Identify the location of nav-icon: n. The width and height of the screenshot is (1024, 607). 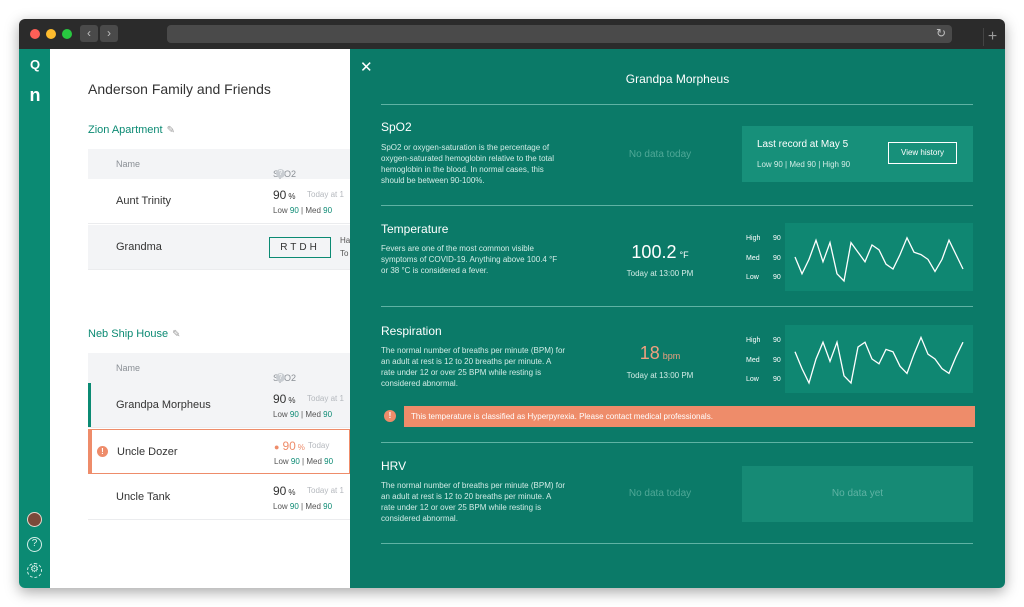
(35, 95).